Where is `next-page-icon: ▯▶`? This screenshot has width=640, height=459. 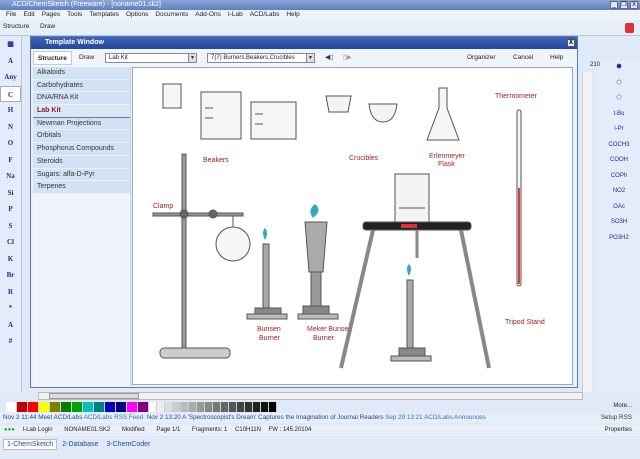 next-page-icon: ▯▶ is located at coordinates (347, 58).